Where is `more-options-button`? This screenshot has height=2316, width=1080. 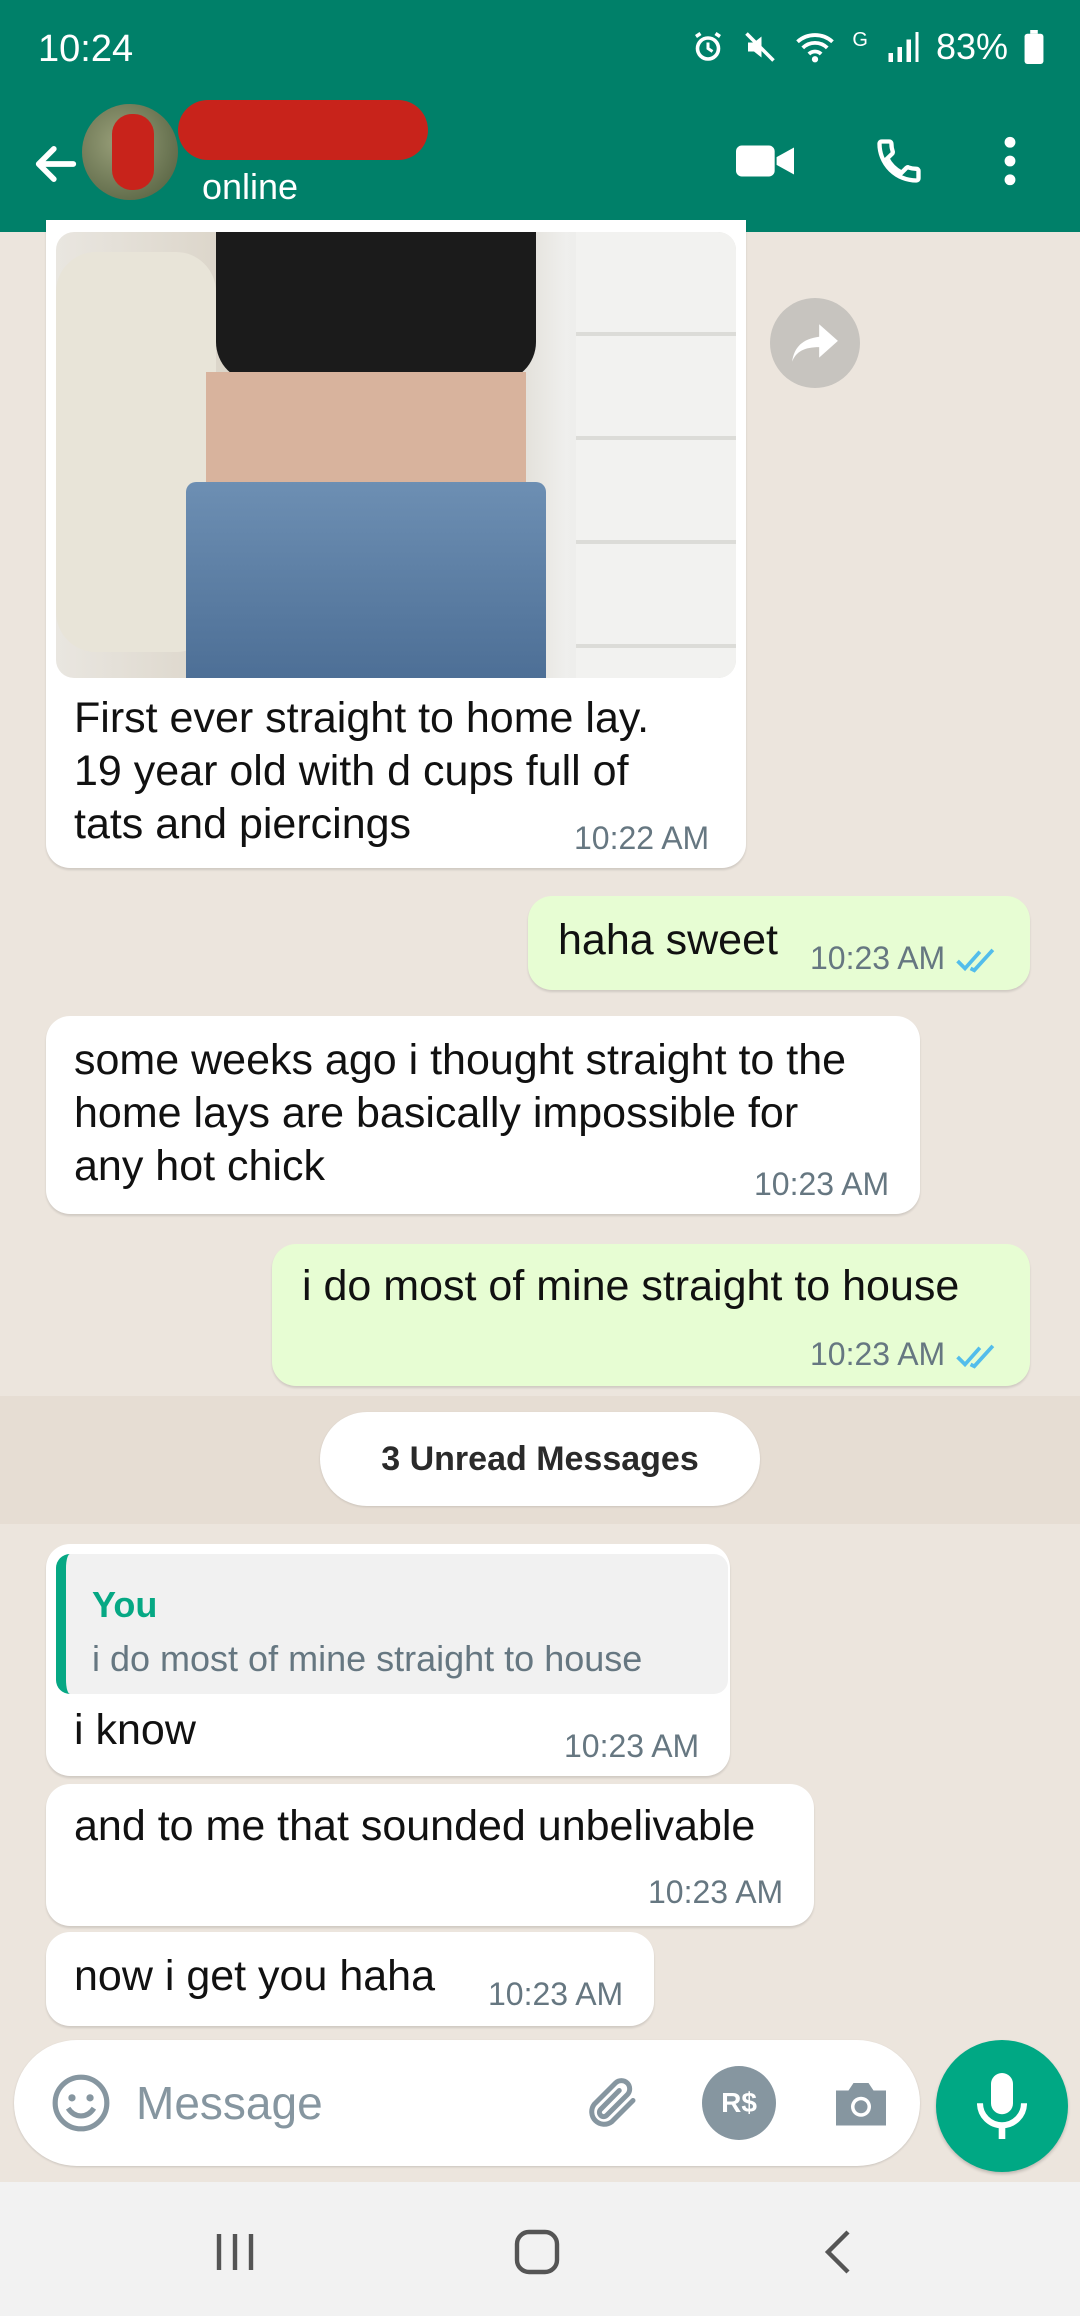
more-options-button is located at coordinates (1010, 161).